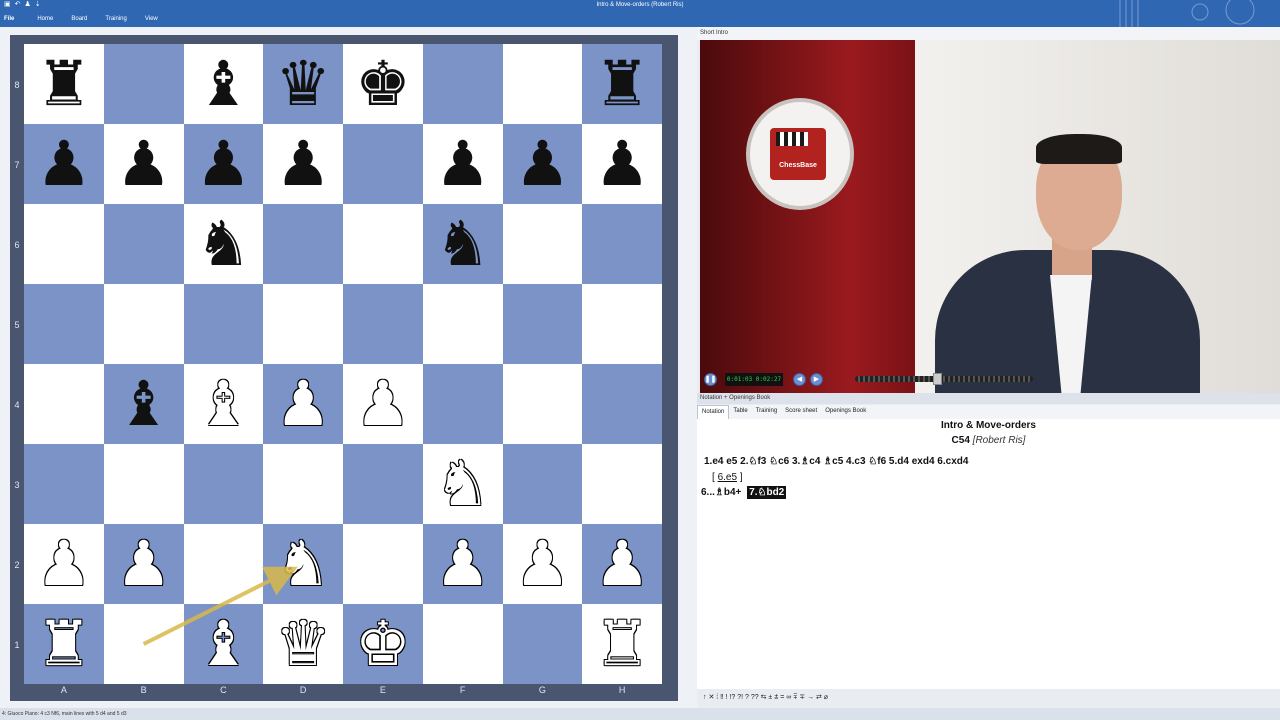  What do you see at coordinates (767, 492) in the screenshot?
I see `current-move: 7.♘bd2` at bounding box center [767, 492].